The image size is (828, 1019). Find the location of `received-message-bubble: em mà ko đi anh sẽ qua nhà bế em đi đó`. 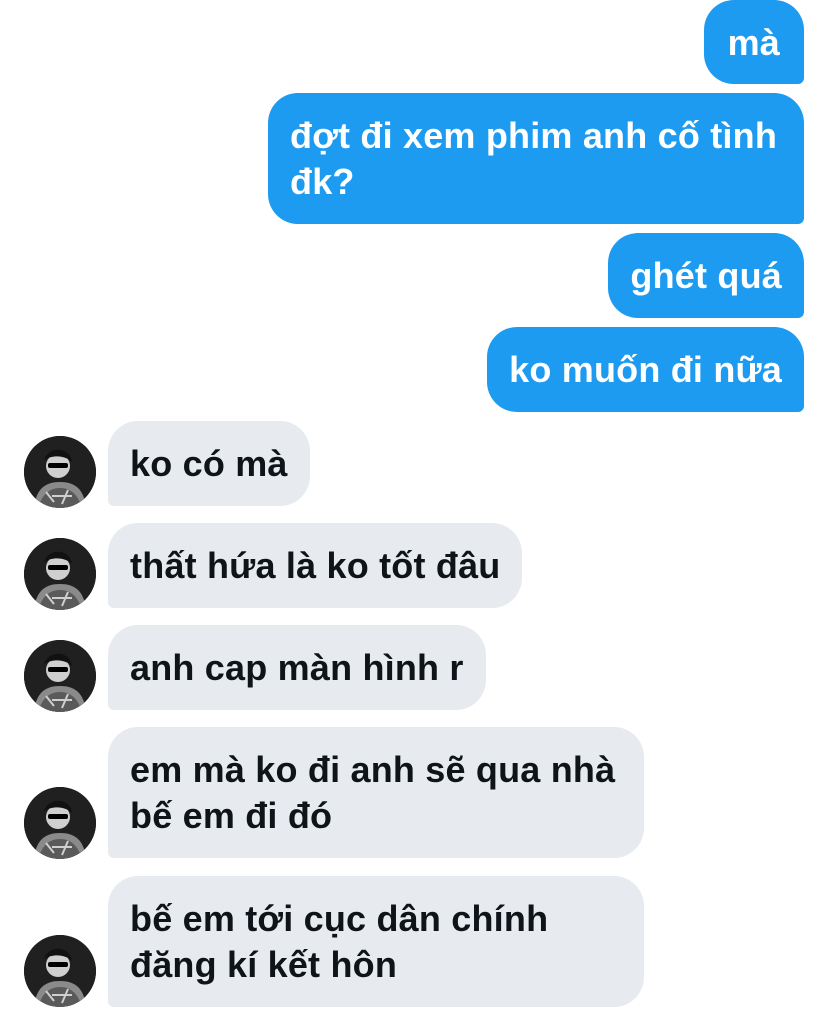

received-message-bubble: em mà ko đi anh sẽ qua nhà bế em đi đó is located at coordinates (376, 792).